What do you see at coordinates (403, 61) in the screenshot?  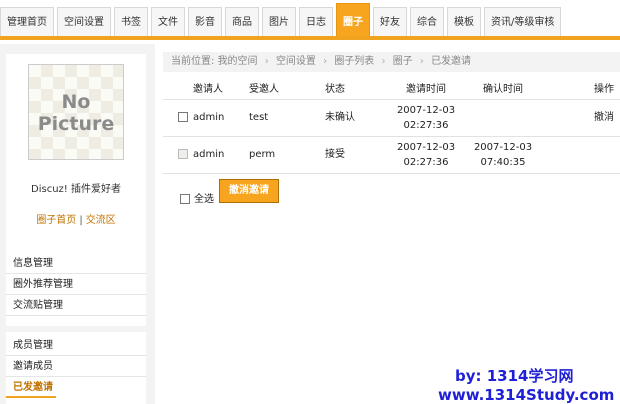 I see `breadcrumb-item-circle: 圈子` at bounding box center [403, 61].